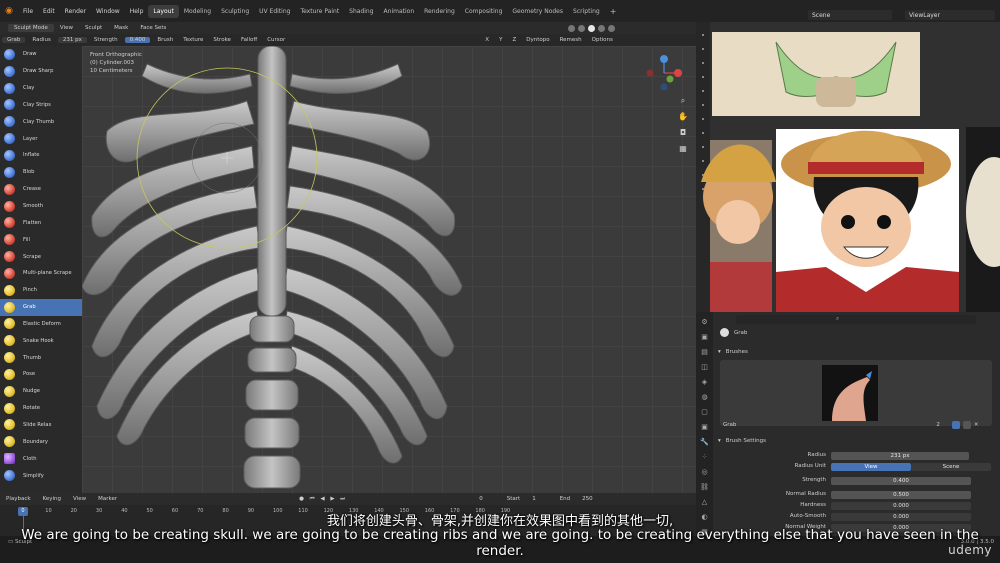 The width and height of the screenshot is (1000, 563). I want to click on tool-rotate: Rotate, so click(41, 408).